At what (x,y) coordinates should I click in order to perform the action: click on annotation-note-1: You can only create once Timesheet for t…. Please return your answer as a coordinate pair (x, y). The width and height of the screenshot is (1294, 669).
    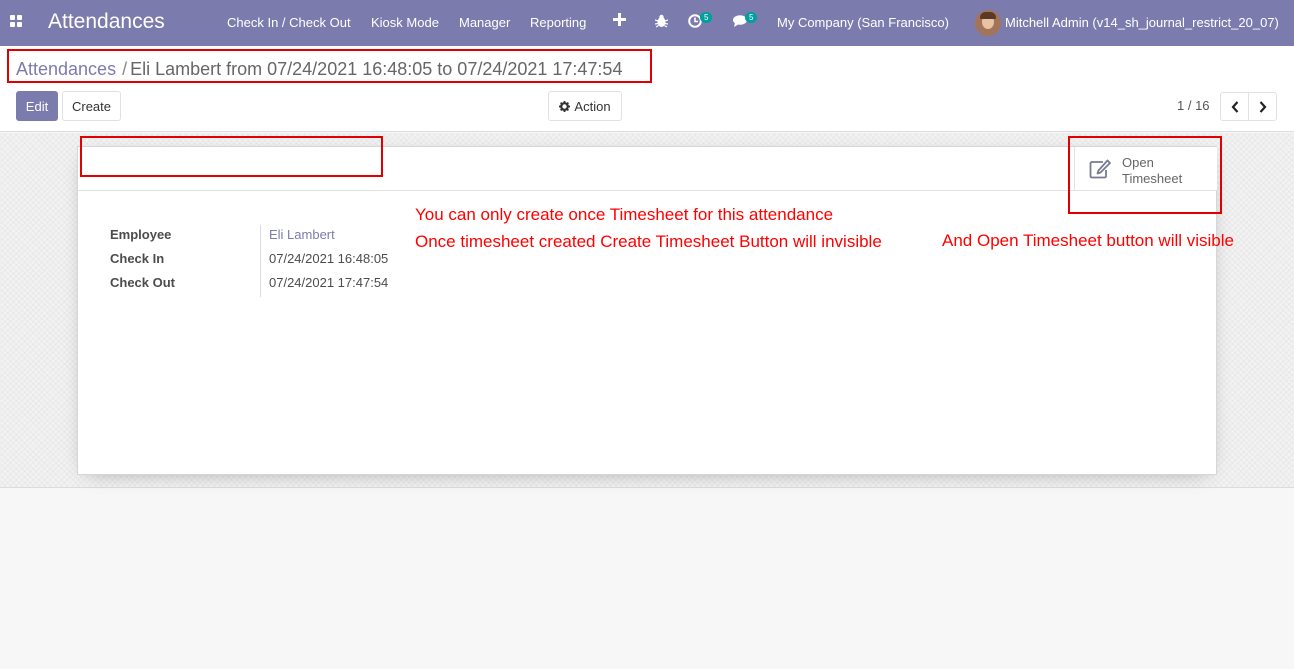
    Looking at the image, I should click on (624, 214).